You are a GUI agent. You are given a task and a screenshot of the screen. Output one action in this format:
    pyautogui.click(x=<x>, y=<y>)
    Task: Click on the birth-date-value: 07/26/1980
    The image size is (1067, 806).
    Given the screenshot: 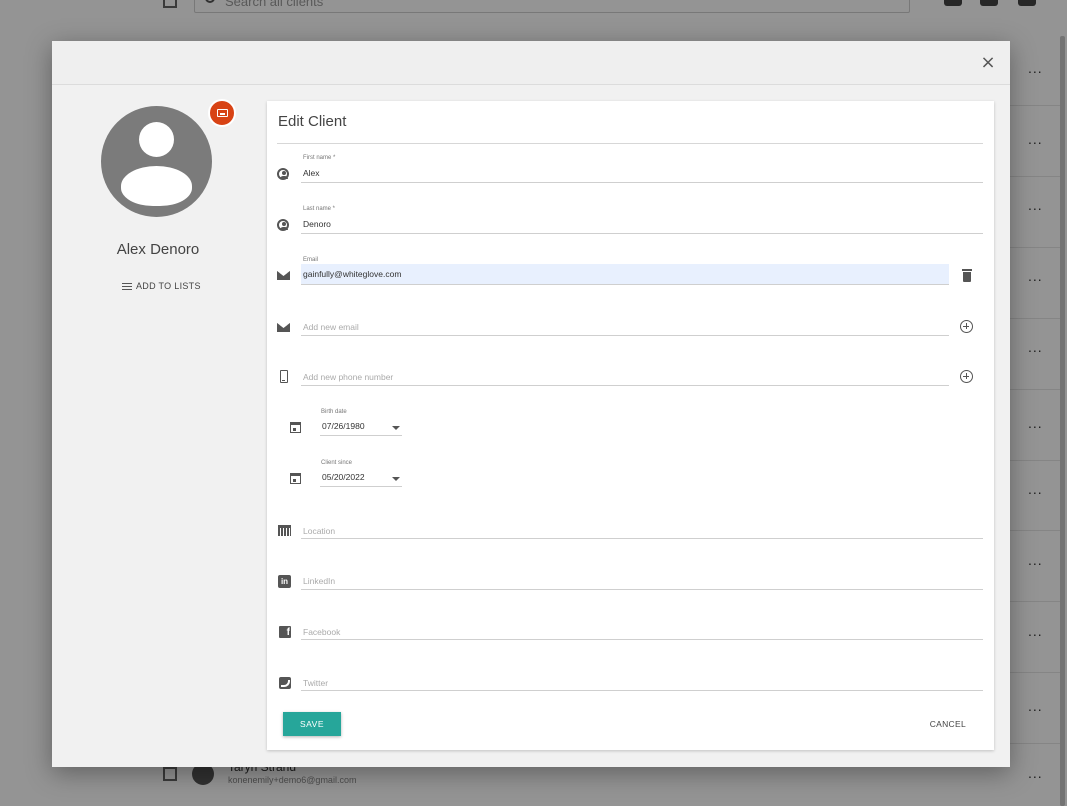 What is the action you would take?
    pyautogui.click(x=343, y=426)
    